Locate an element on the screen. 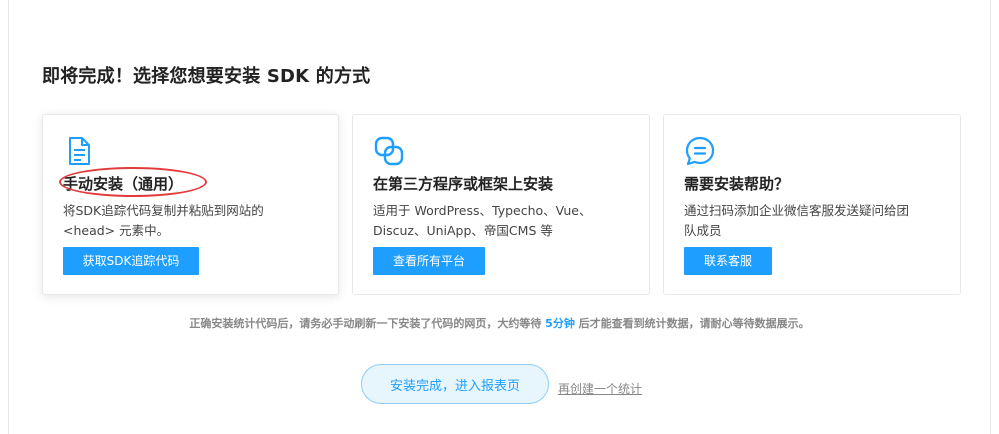 The image size is (999, 434). card-title: 手动安装（通用） is located at coordinates (133, 182).